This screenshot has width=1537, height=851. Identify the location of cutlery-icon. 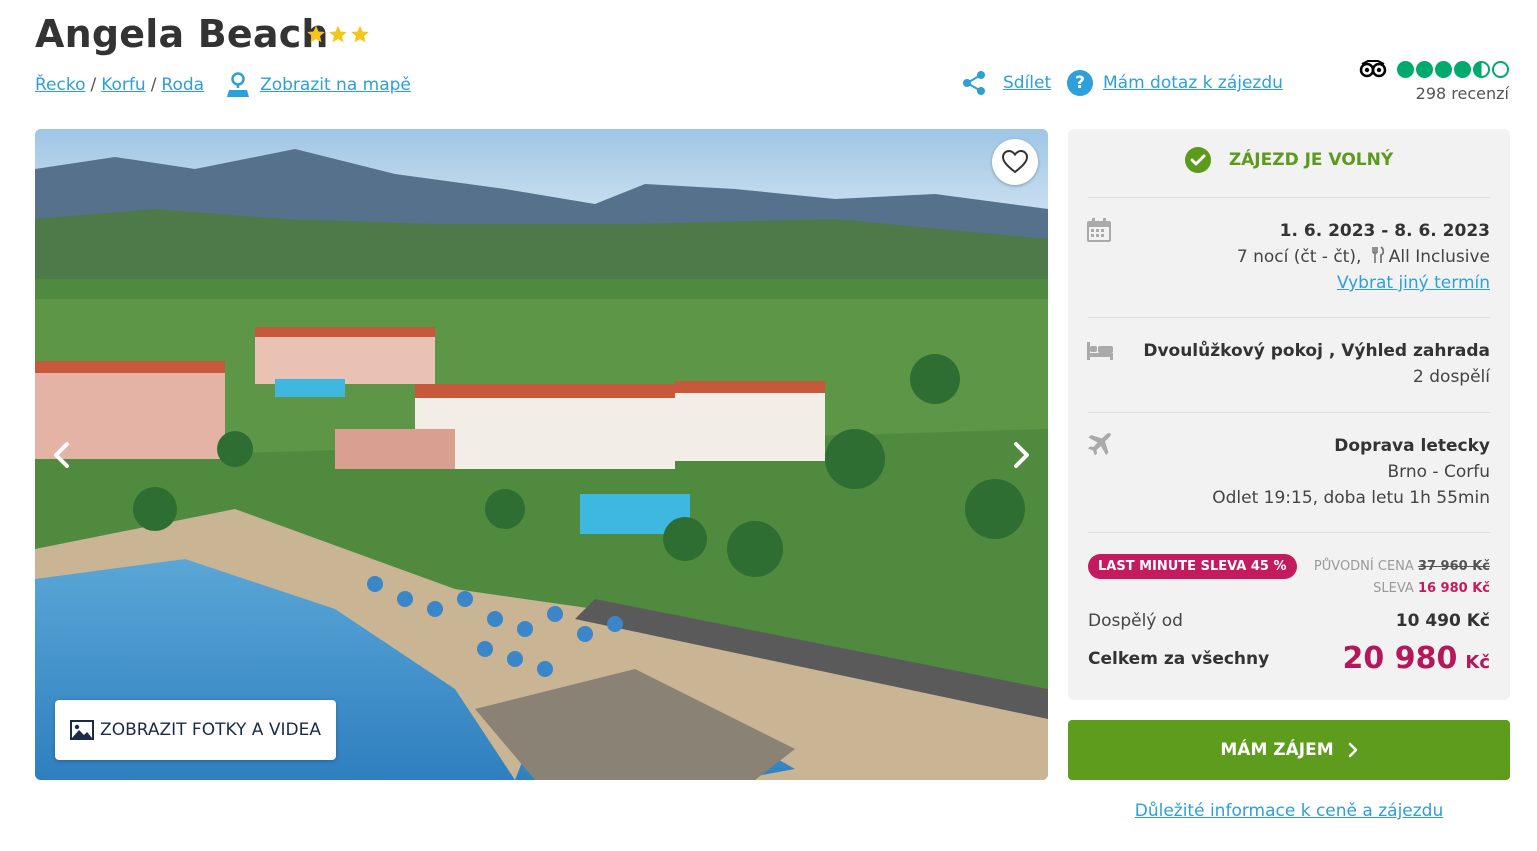
(1377, 254).